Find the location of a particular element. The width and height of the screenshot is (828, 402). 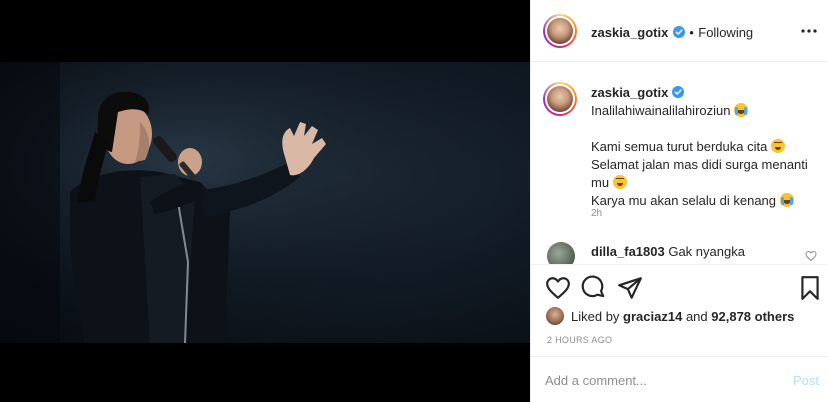

comment-icon is located at coordinates (594, 288).